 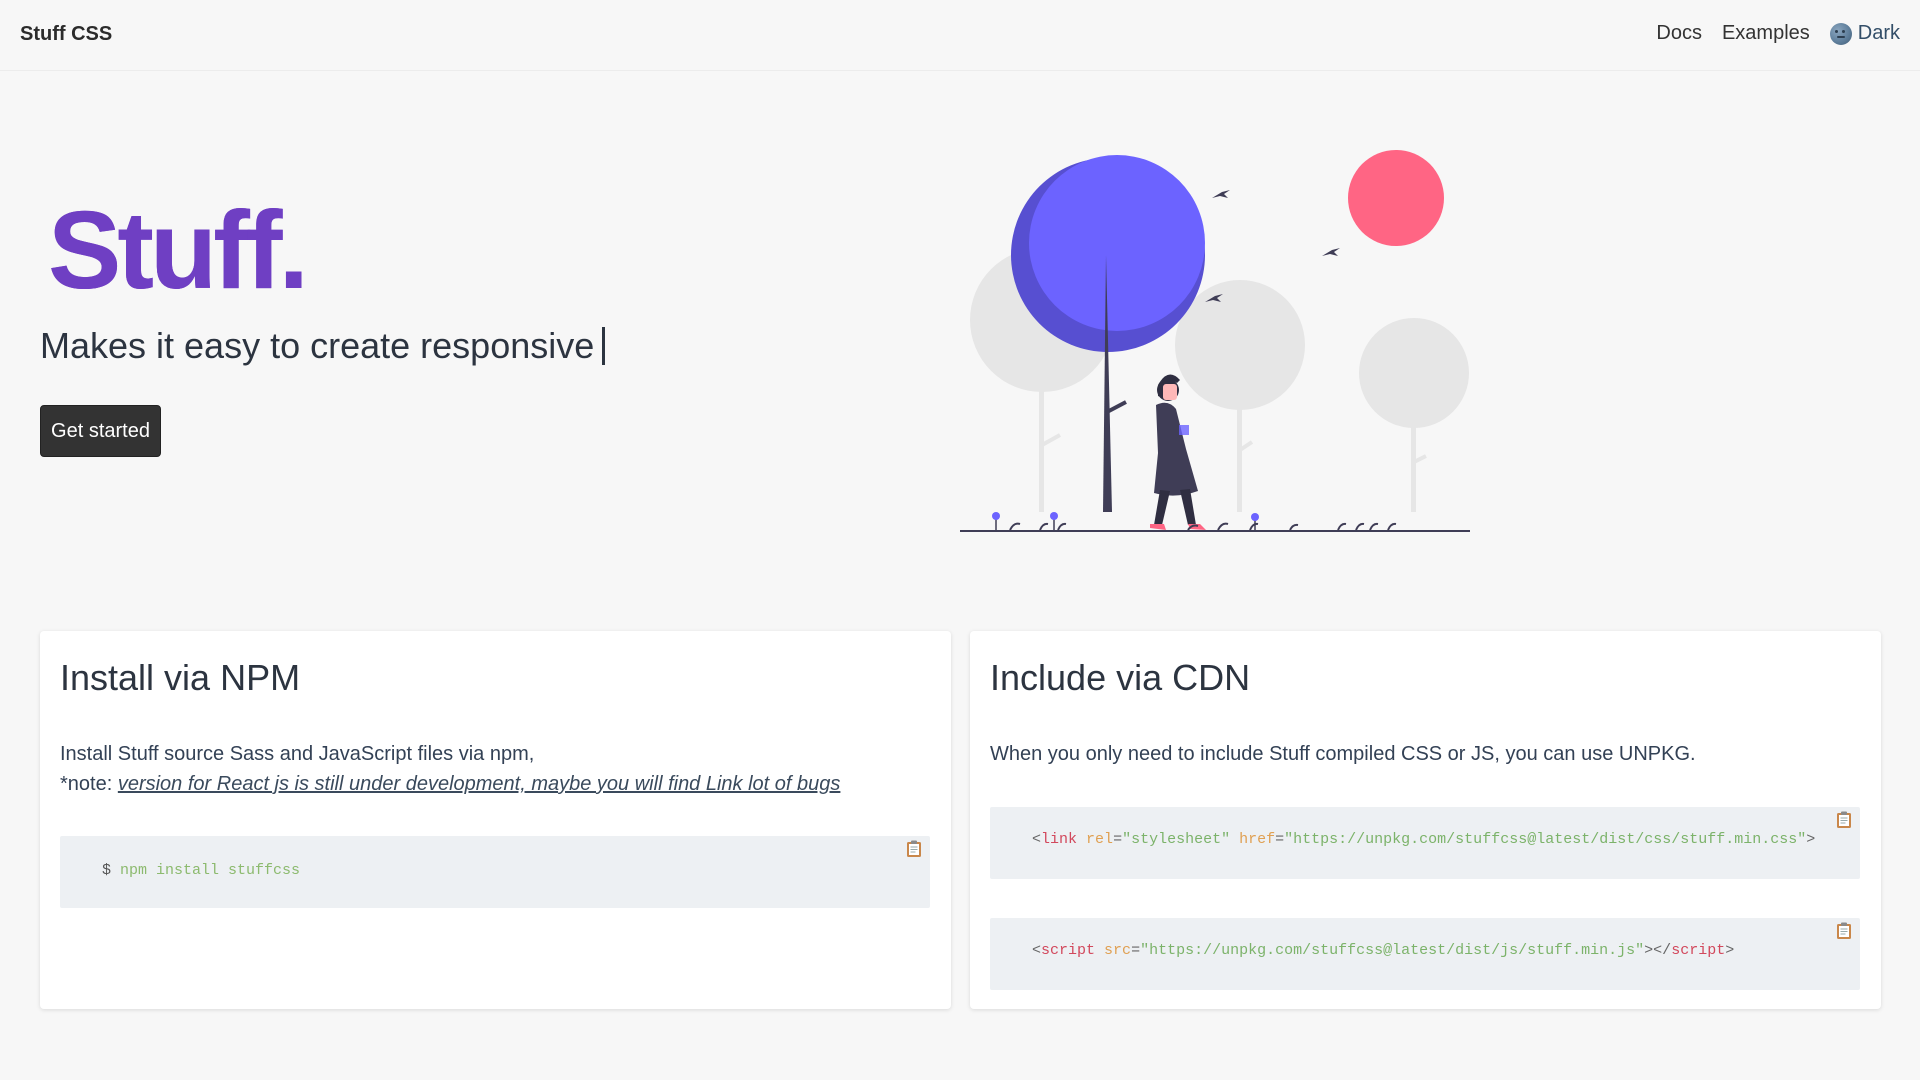 What do you see at coordinates (495, 872) in the screenshot?
I see `npm-code-block: $ npm install stuffcss` at bounding box center [495, 872].